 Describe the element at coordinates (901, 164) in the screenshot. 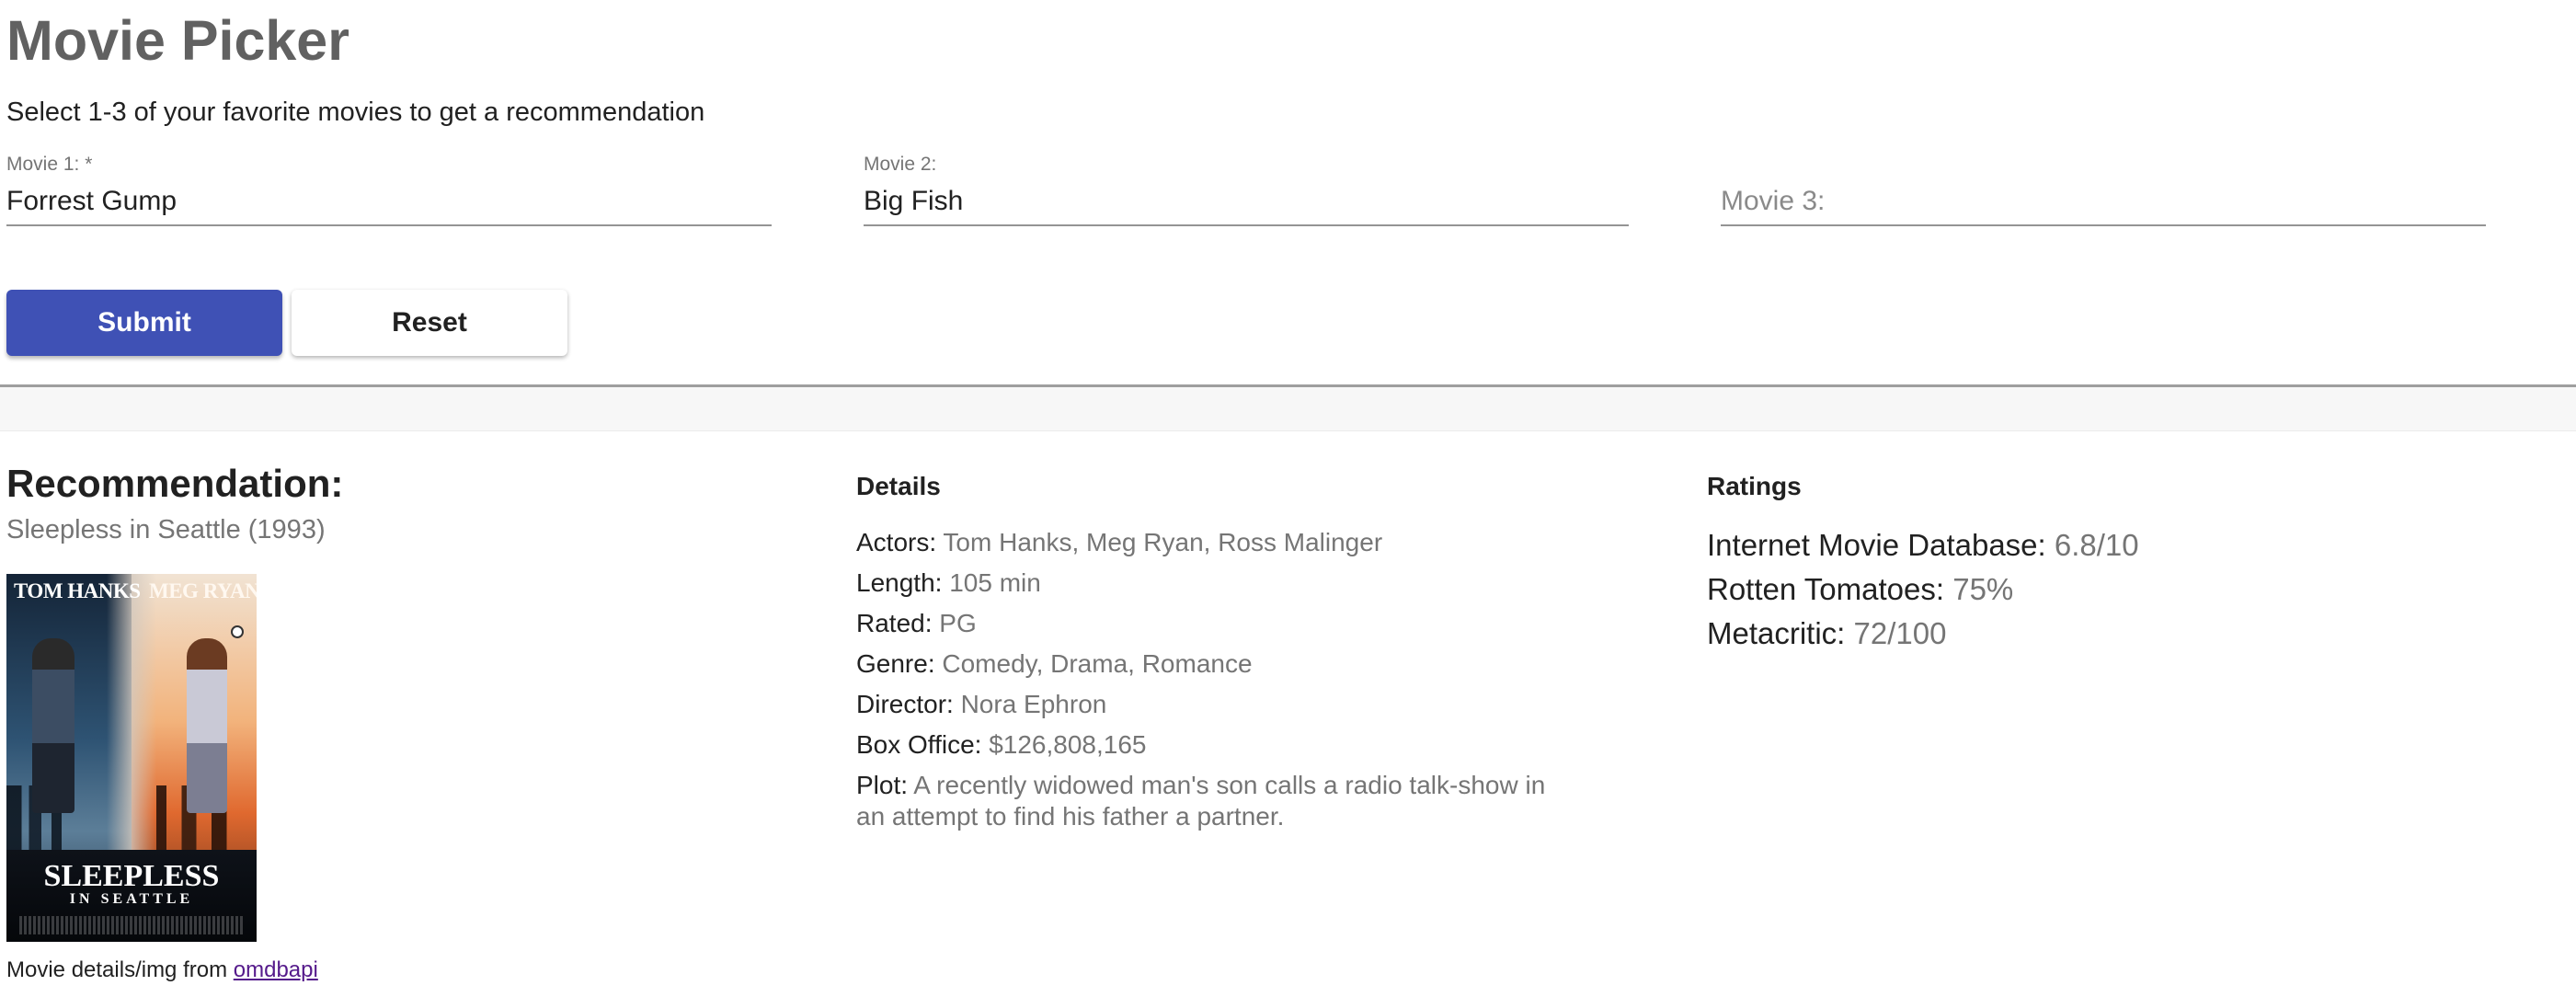

I see `movie-2-label: Movie 2:` at that location.